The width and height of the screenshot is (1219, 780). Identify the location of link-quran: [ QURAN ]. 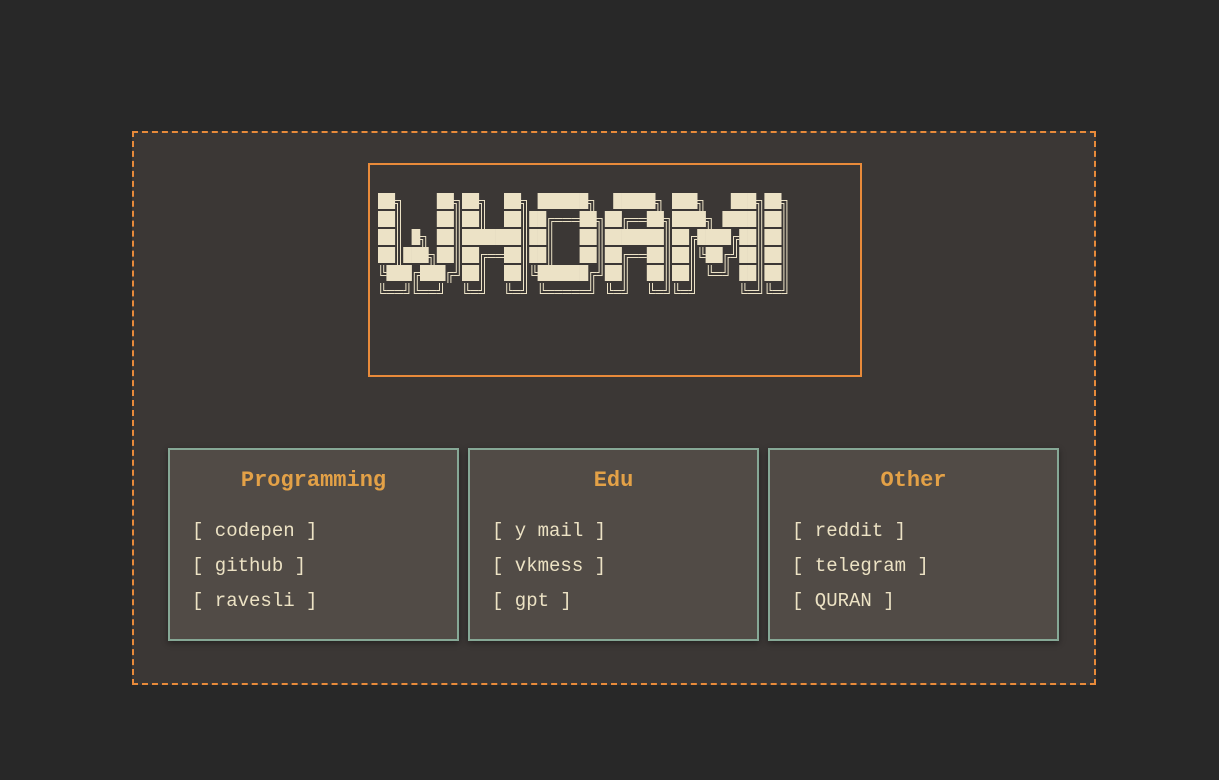
(860, 601).